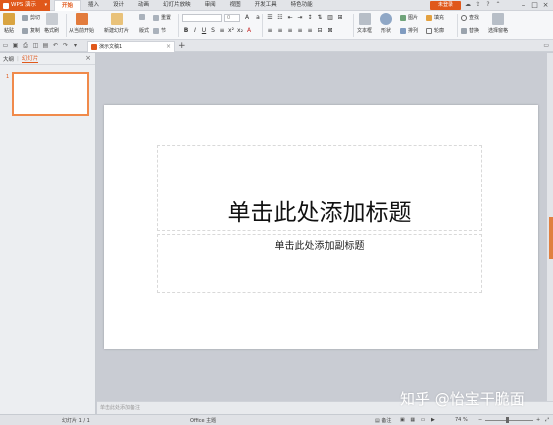  Describe the element at coordinates (480, 420) in the screenshot. I see `zoom-out-icon: −` at that location.